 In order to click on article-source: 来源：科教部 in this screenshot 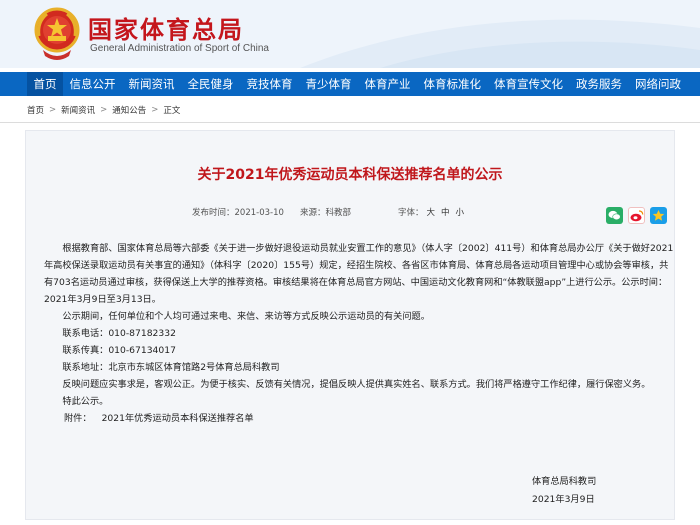, I will do `click(326, 213)`.